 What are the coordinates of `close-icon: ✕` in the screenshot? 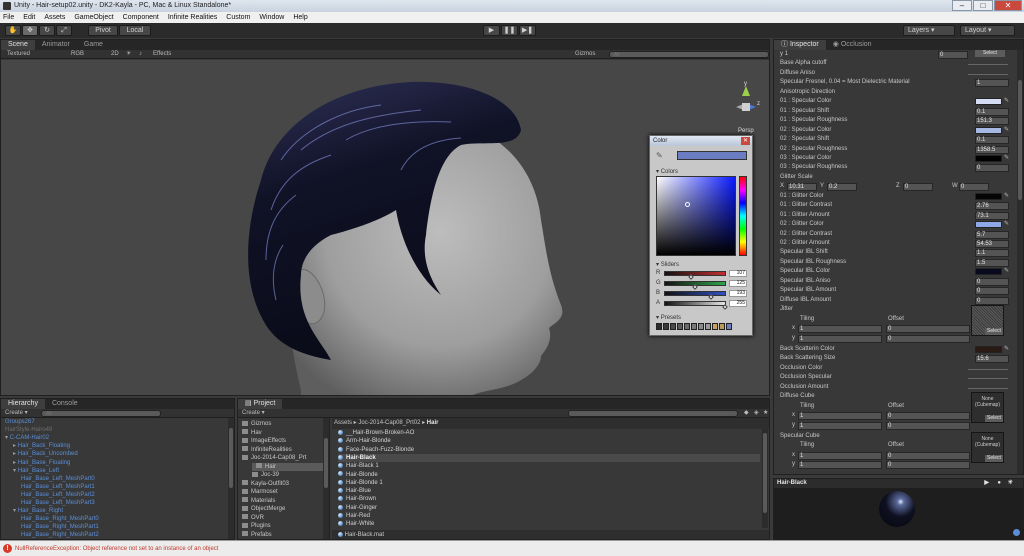 It's located at (1008, 5).